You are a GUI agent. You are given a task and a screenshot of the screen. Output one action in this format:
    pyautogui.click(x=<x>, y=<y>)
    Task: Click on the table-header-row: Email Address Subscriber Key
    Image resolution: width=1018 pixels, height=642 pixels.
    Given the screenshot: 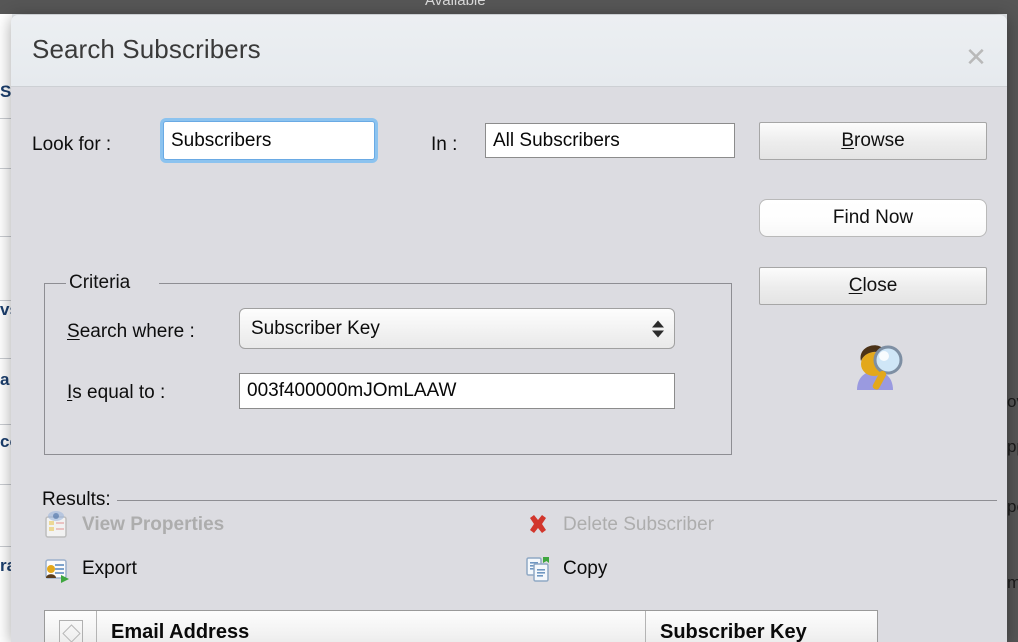 What is the action you would take?
    pyautogui.click(x=461, y=626)
    